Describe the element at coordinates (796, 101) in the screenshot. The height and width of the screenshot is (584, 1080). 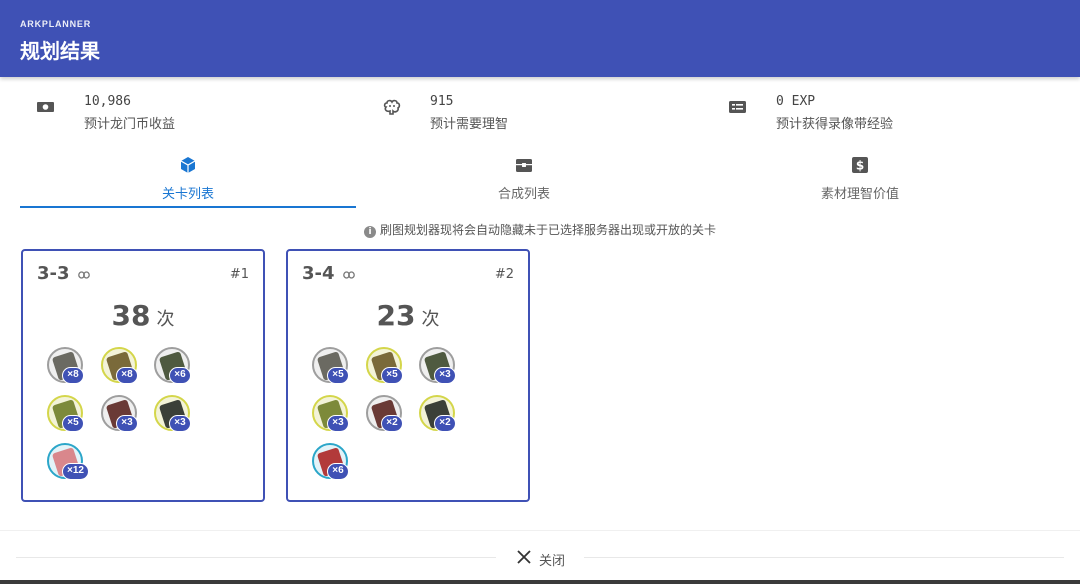
I see `stat-exp-value: 0 EXP` at that location.